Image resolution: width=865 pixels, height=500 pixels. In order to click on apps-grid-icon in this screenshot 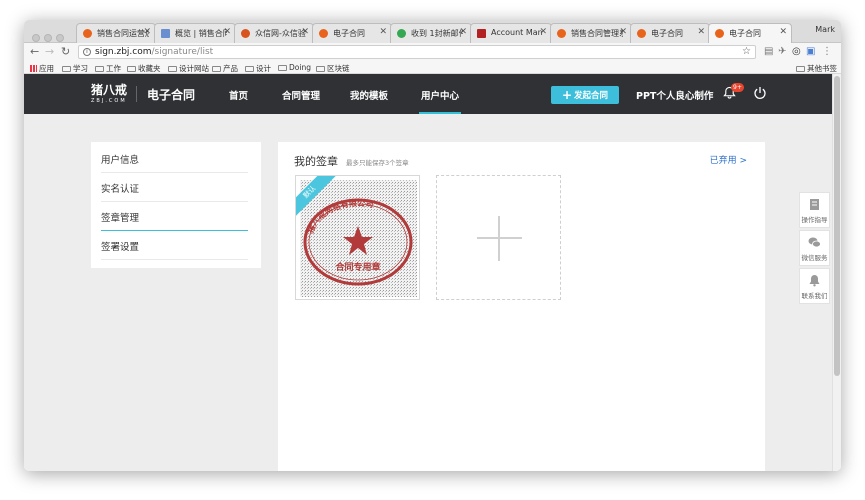, I will do `click(33, 68)`.